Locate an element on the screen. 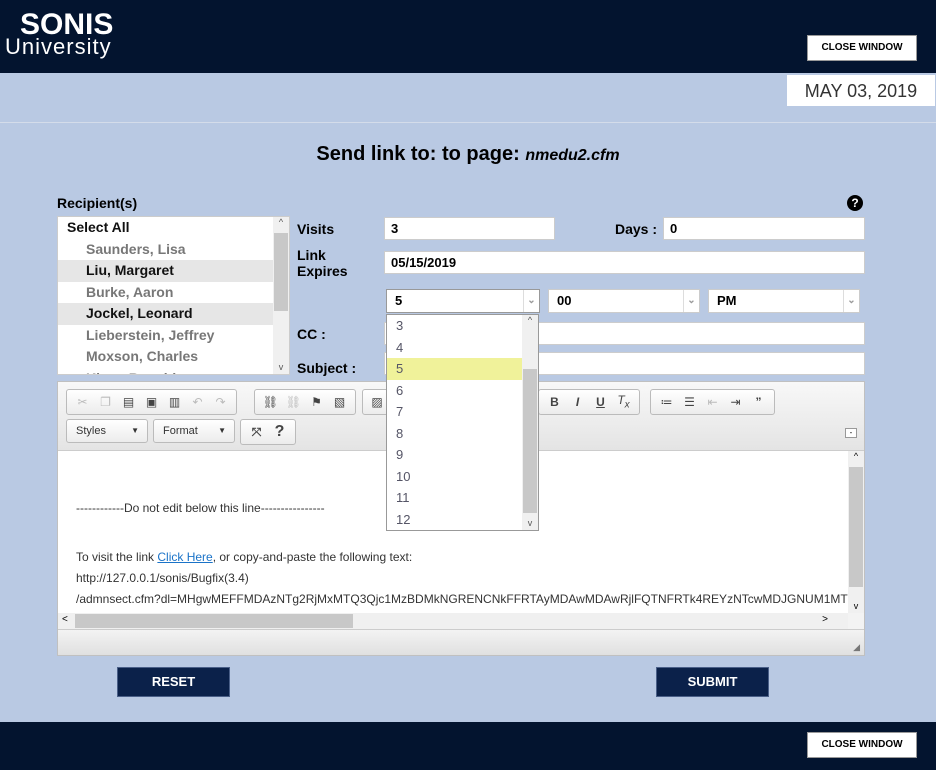  editor-vertical-scrollbar: ^ v is located at coordinates (856, 532).